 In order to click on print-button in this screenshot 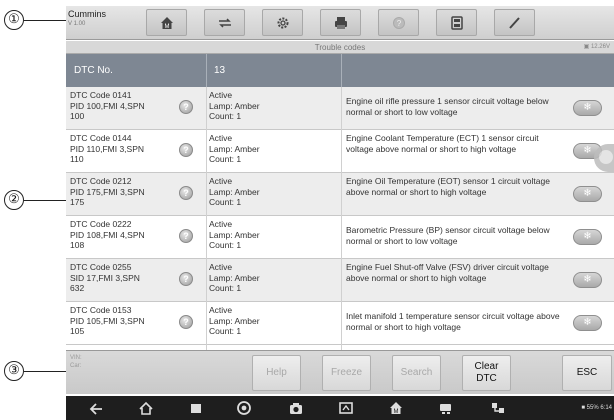, I will do `click(340, 22)`.